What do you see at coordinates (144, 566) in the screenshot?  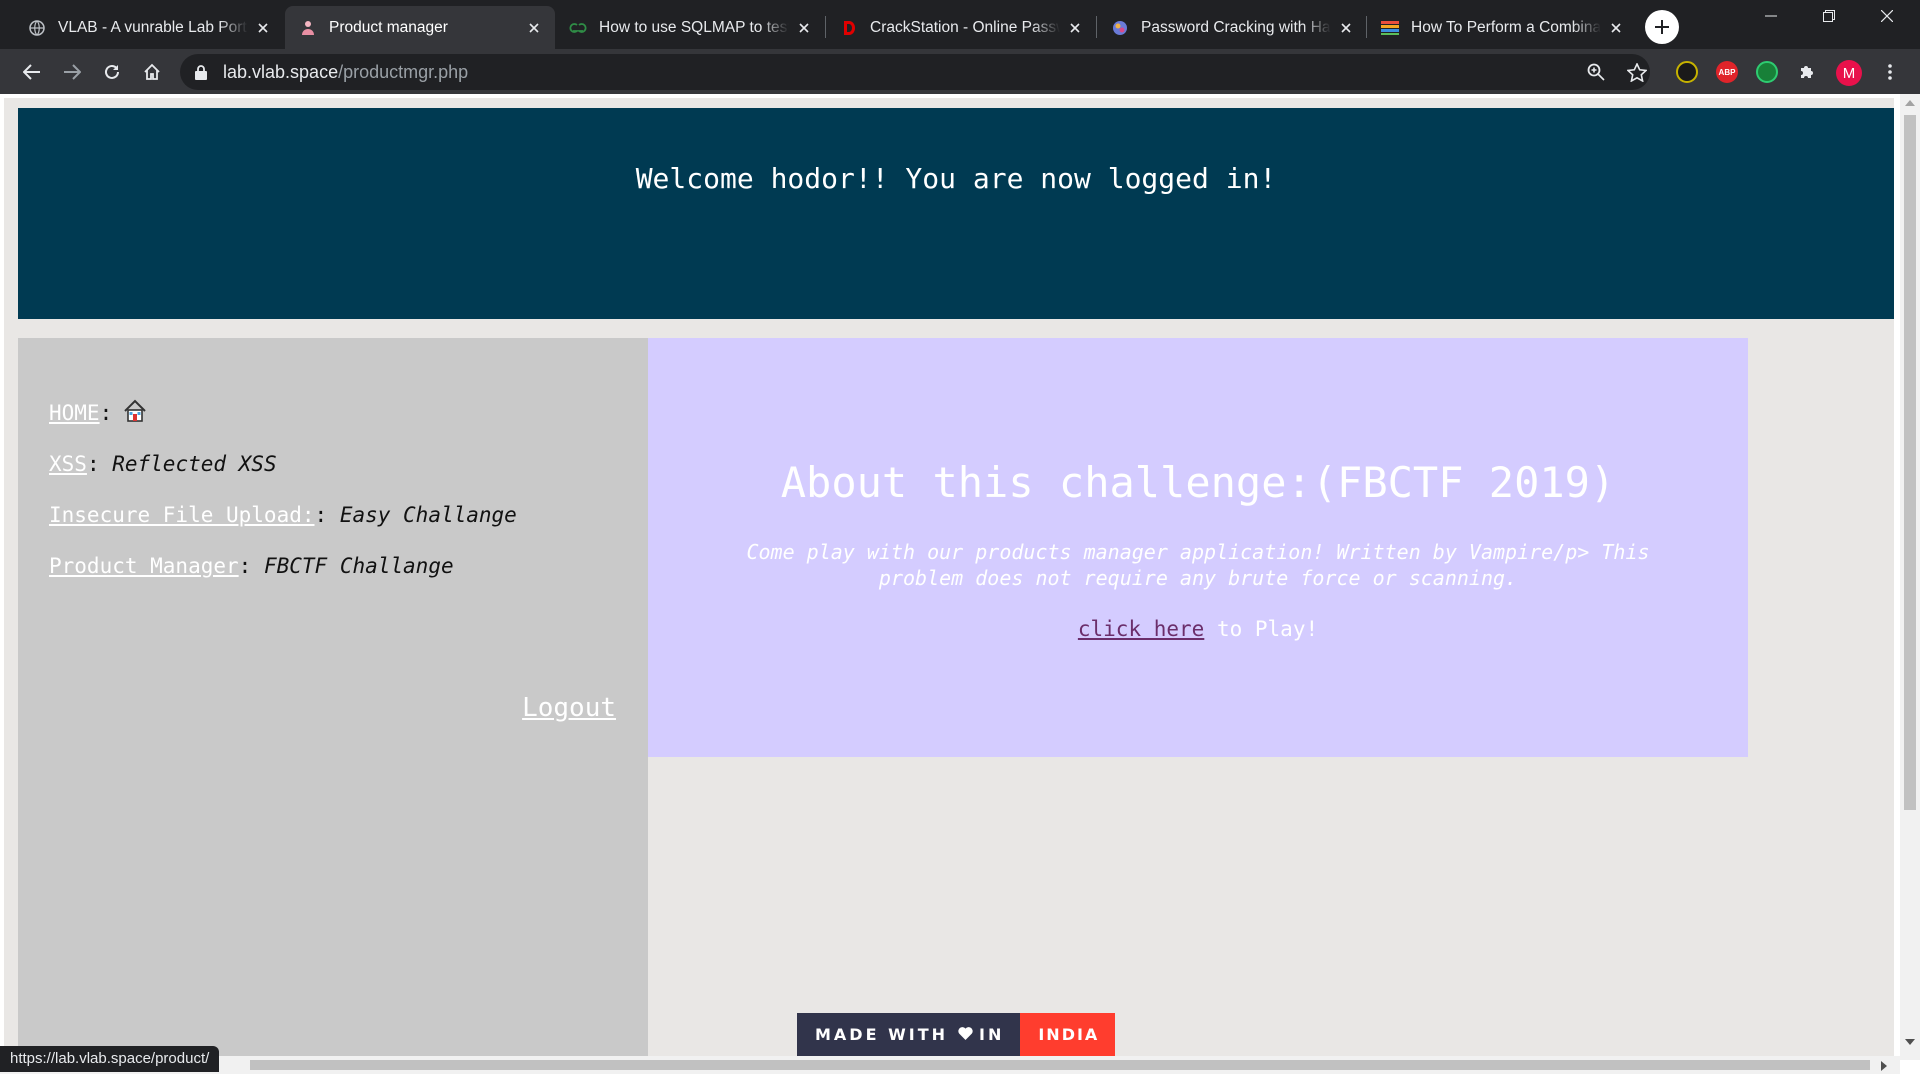 I see `product-manager-link: Product Manager` at bounding box center [144, 566].